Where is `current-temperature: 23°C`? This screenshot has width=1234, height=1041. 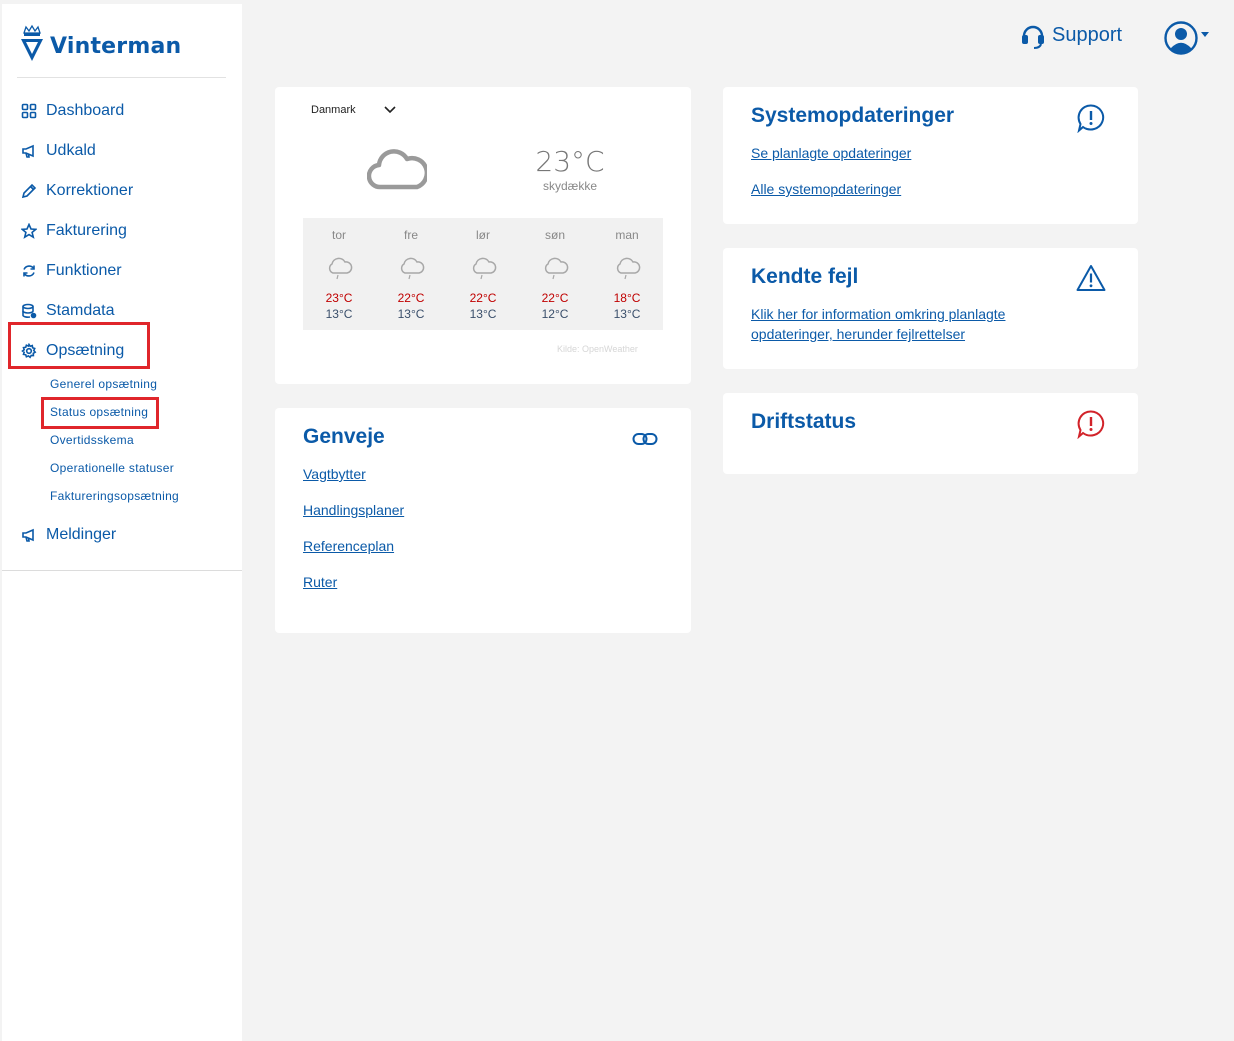 current-temperature: 23°C is located at coordinates (570, 161).